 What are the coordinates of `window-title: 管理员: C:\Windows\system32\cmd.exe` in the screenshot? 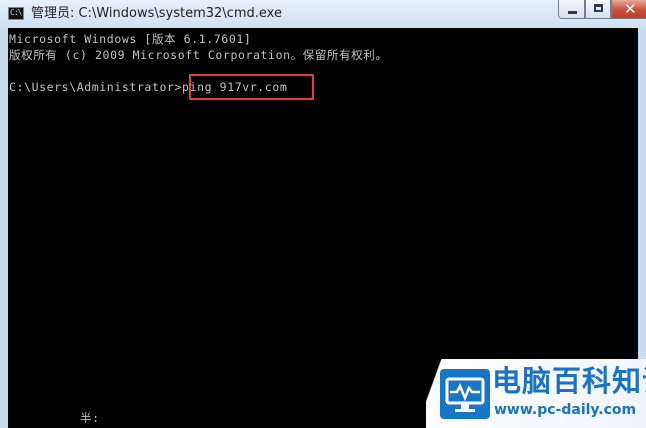 It's located at (156, 13).